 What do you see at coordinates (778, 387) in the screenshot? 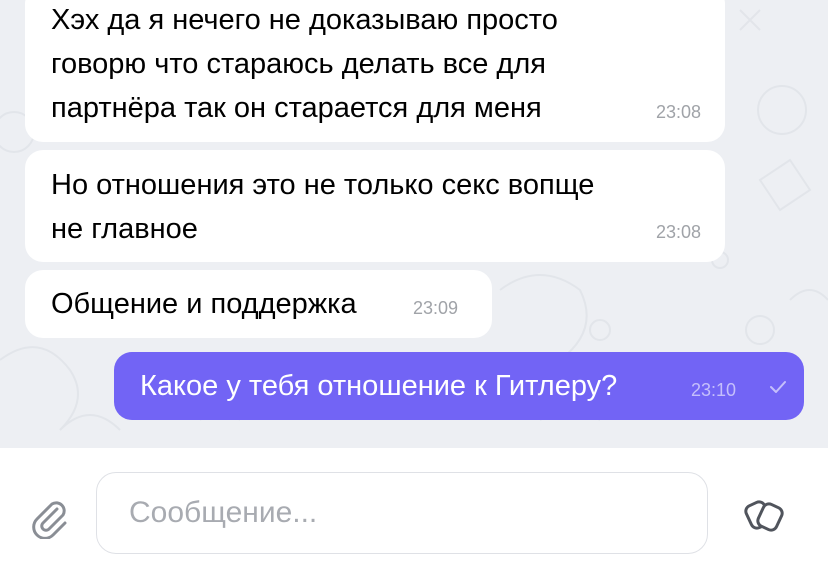
I see `single-check-icon` at bounding box center [778, 387].